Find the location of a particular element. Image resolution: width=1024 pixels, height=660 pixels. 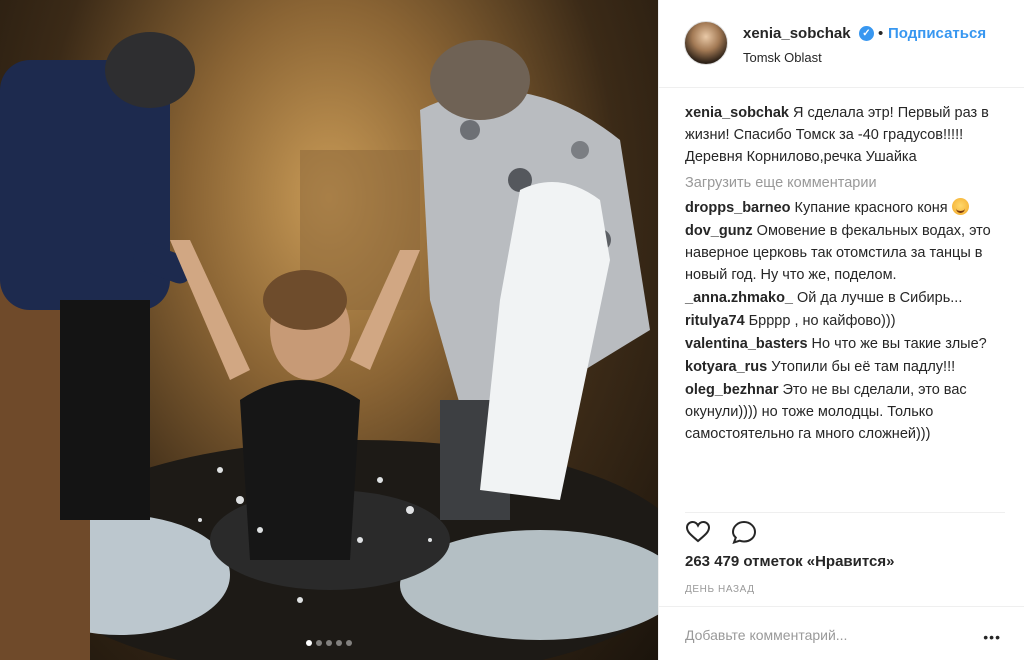

add-comment-bar: Добавьте комментарий... ••• is located at coordinates (841, 633).